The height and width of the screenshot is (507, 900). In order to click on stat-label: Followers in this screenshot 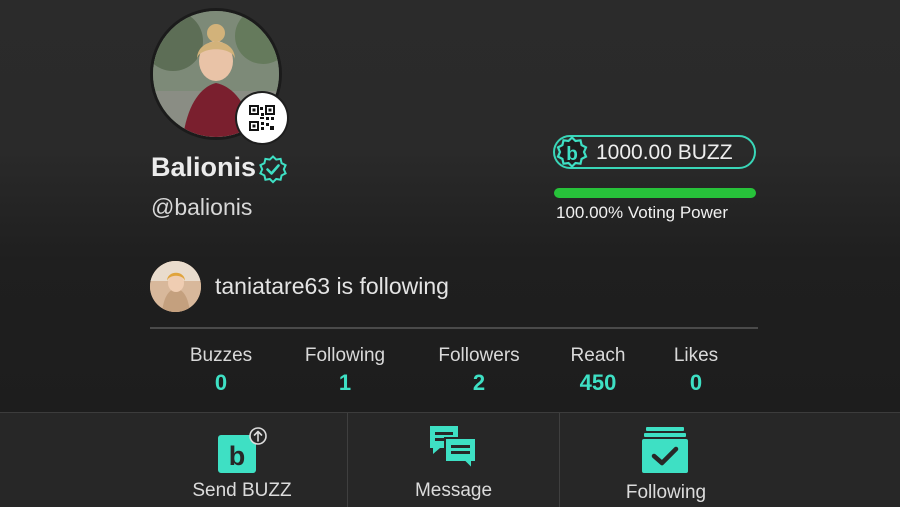, I will do `click(479, 355)`.